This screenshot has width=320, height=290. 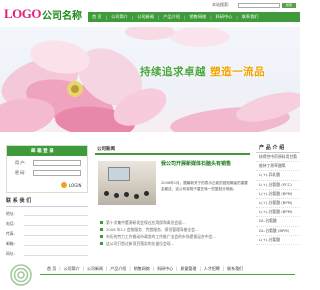 What do you see at coordinates (289, 5) in the screenshot?
I see `search-button: 搜索` at bounding box center [289, 5].